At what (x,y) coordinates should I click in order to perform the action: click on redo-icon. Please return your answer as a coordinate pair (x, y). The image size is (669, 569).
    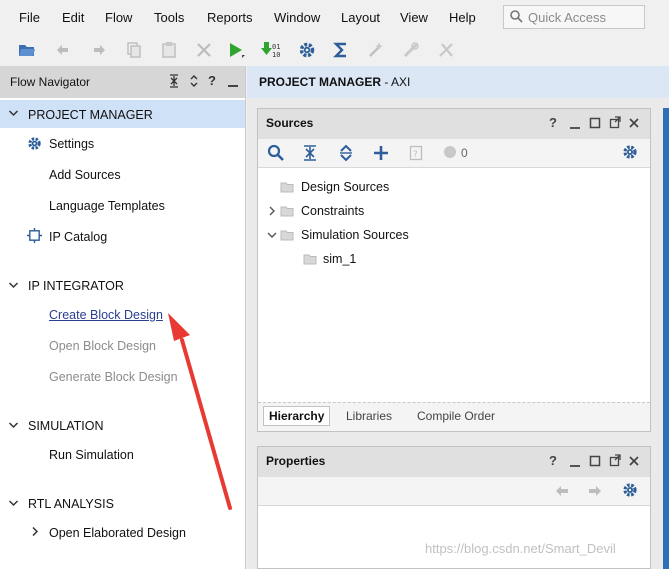
    Looking at the image, I should click on (98, 50).